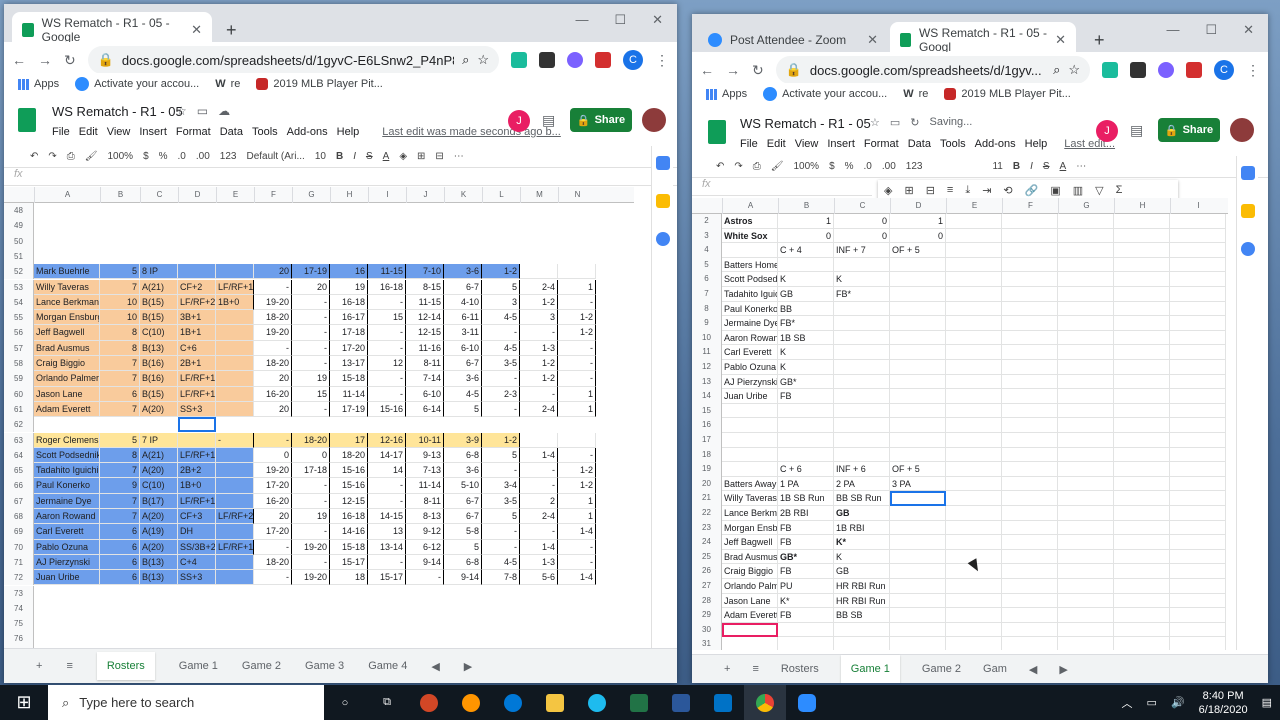  What do you see at coordinates (39, 666) in the screenshot?
I see `add-sheet-icon: +` at bounding box center [39, 666].